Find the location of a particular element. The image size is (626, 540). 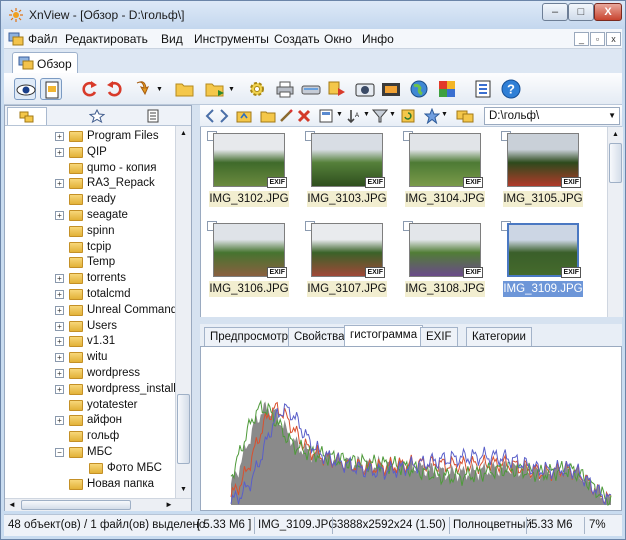

scroll-down-icon: ▼ is located at coordinates (183, 489).